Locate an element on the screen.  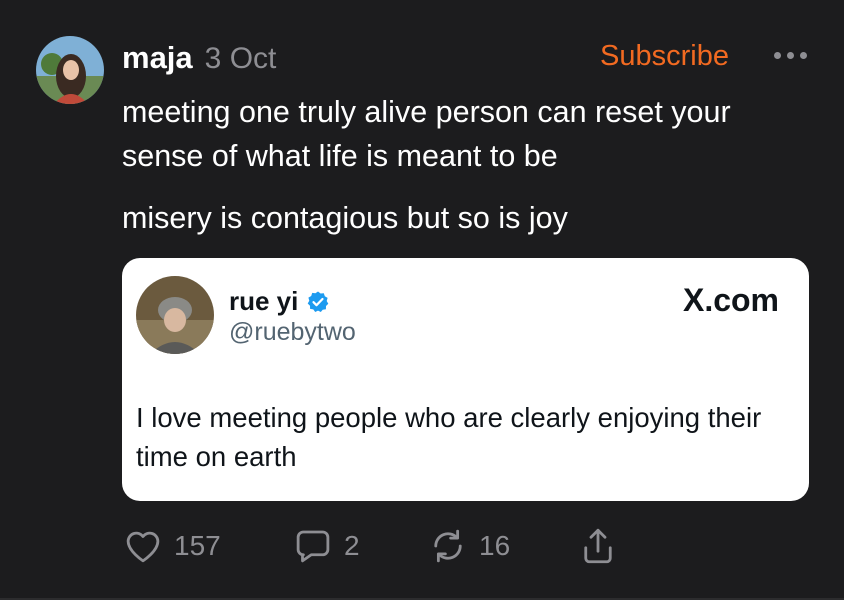
quote-source-label: X.com is located at coordinates (730, 300).